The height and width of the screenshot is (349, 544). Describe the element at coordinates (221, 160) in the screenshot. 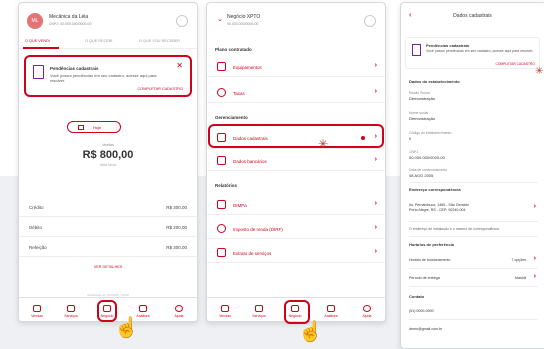

I see `bank-icon` at that location.